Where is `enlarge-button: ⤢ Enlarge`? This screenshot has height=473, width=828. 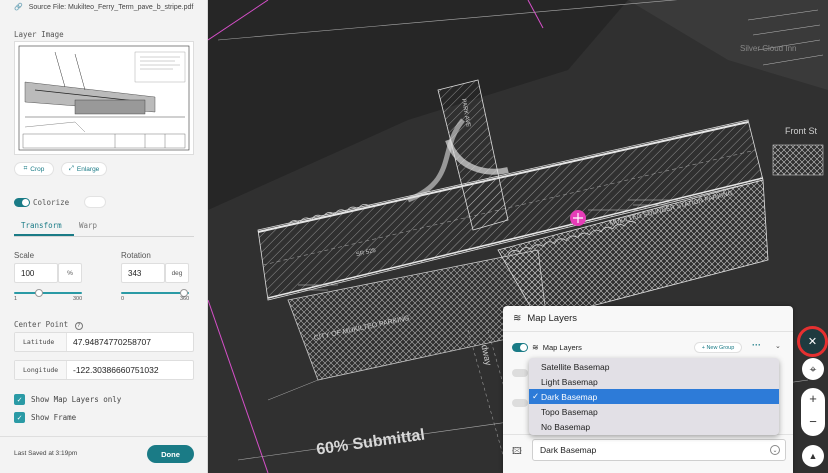 enlarge-button: ⤢ Enlarge is located at coordinates (84, 169).